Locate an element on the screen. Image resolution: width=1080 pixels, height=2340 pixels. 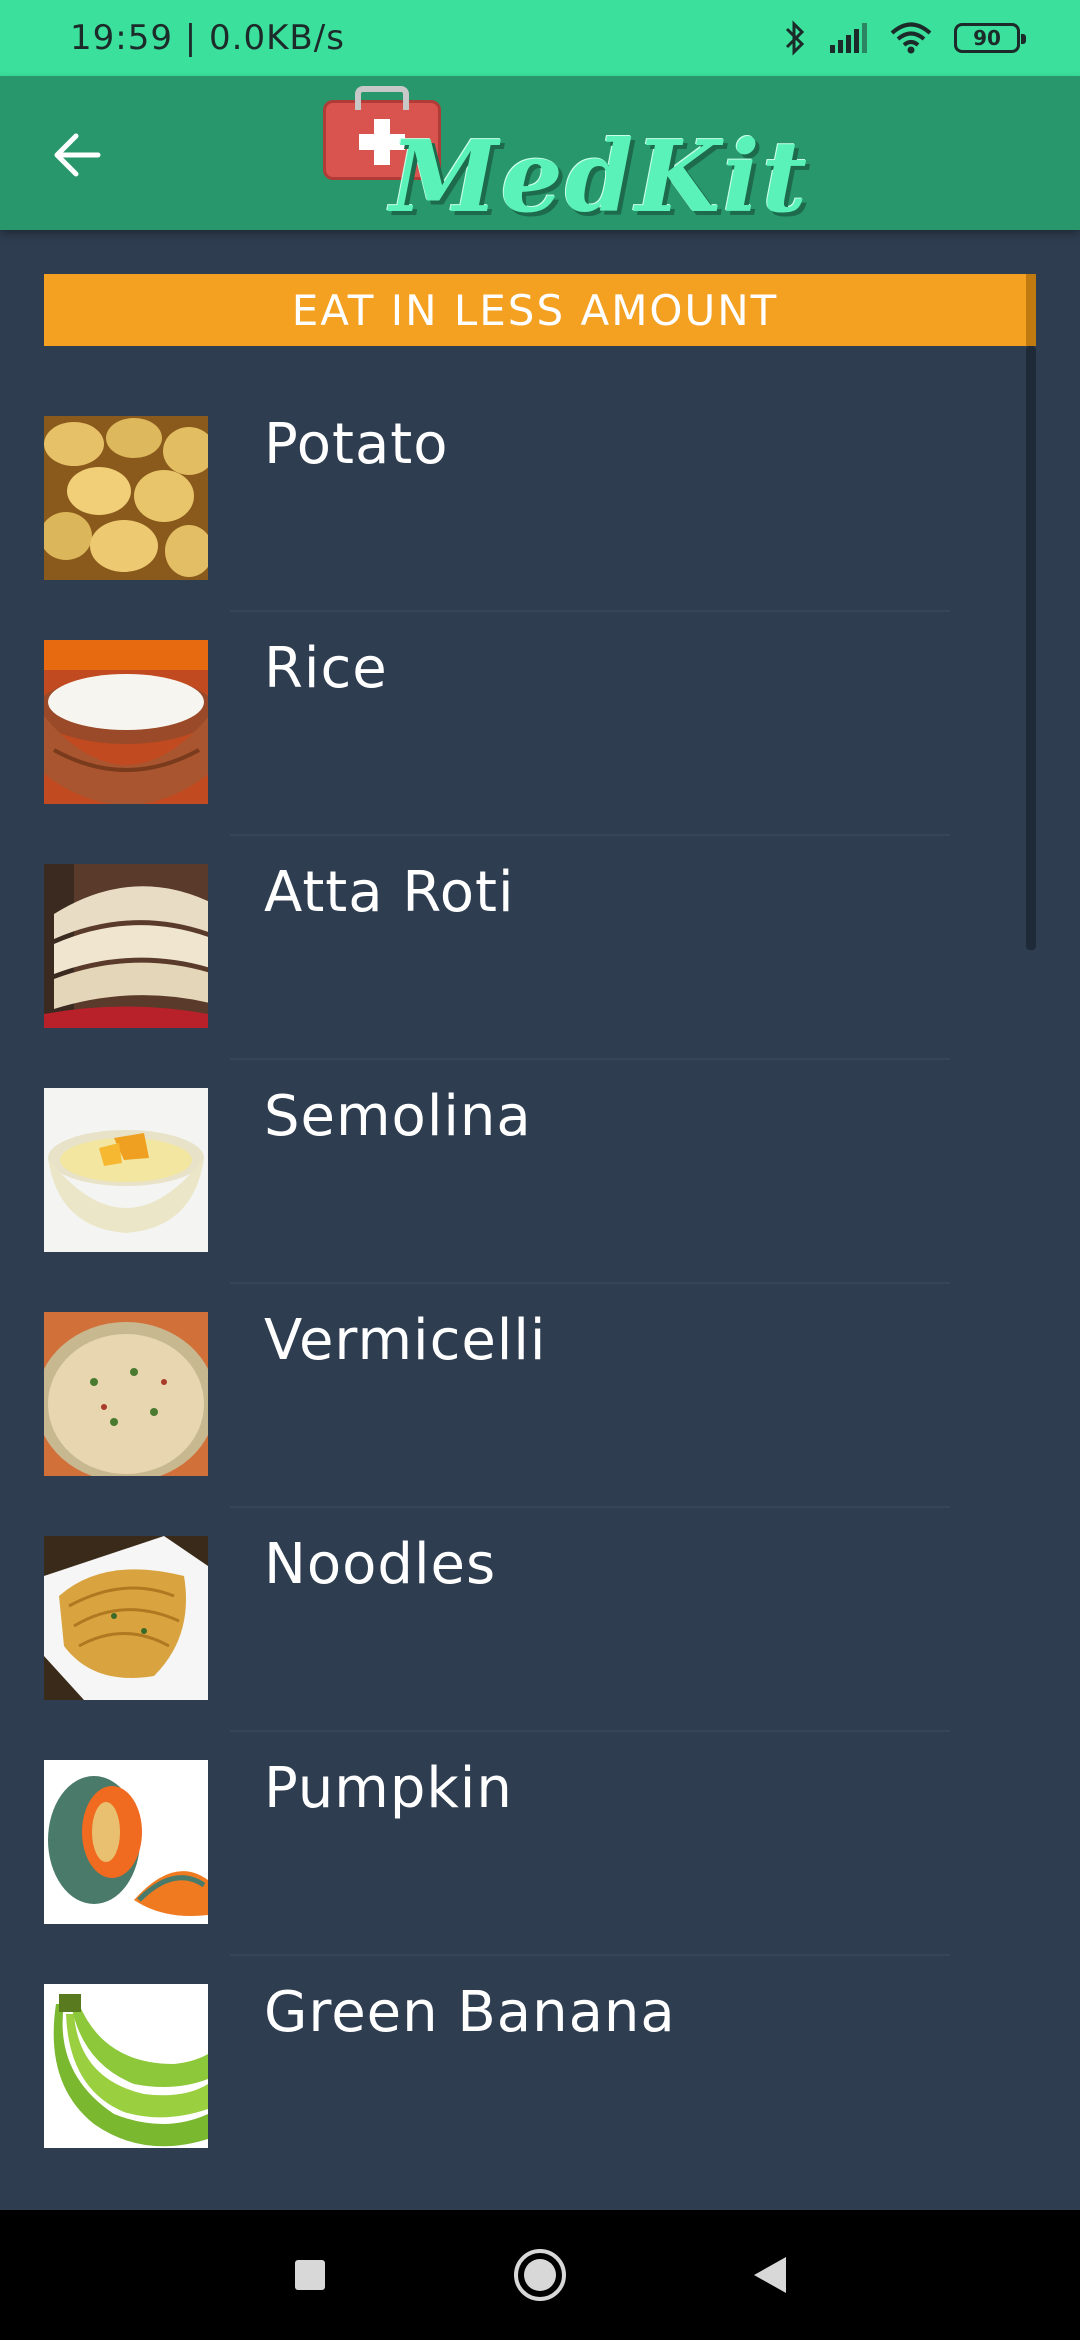
logo-text: MedKit is located at coordinates (600, 177).